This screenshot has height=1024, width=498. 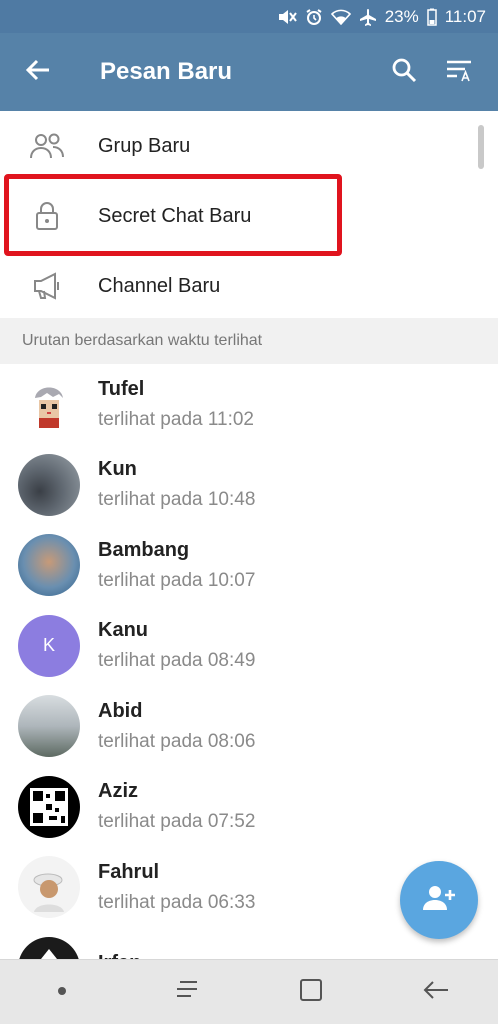 I want to click on scrollbar, so click(x=481, y=147).